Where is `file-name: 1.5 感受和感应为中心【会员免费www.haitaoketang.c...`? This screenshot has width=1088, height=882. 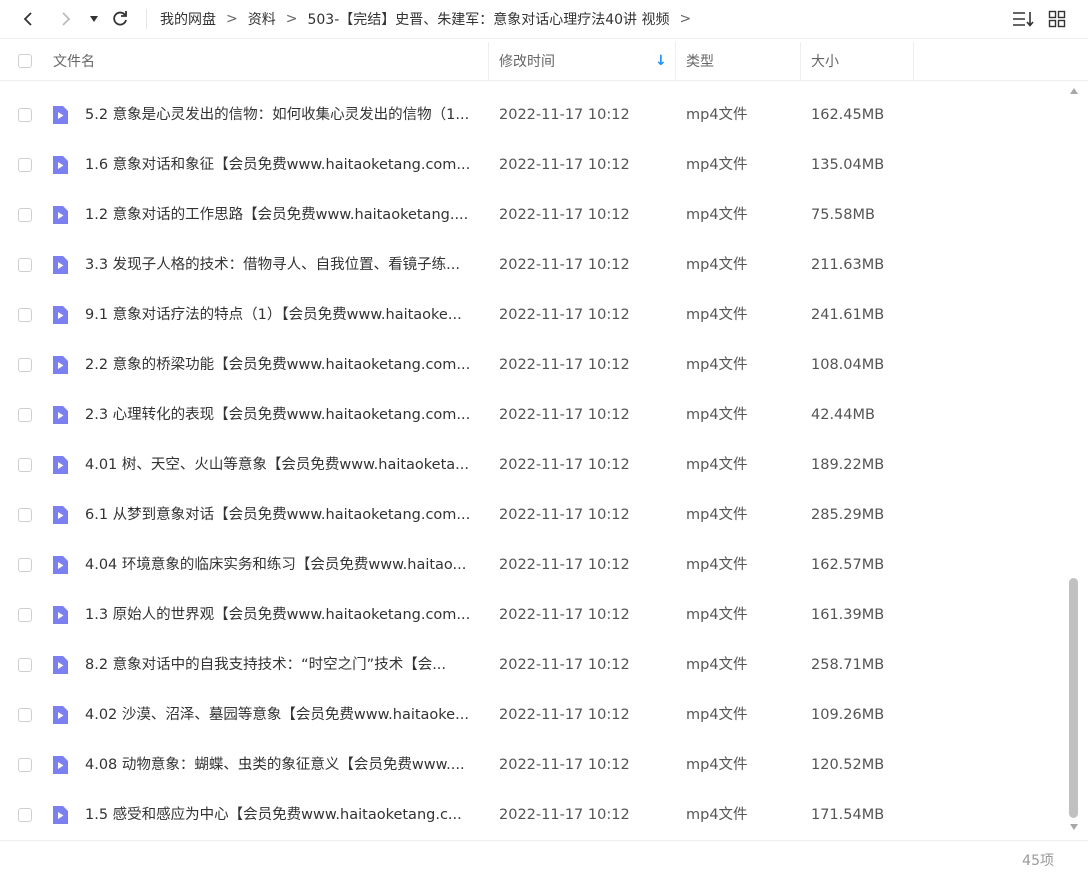 file-name: 1.5 感受和感应为中心【会员免费www.haitaoketang.c... is located at coordinates (282, 815).